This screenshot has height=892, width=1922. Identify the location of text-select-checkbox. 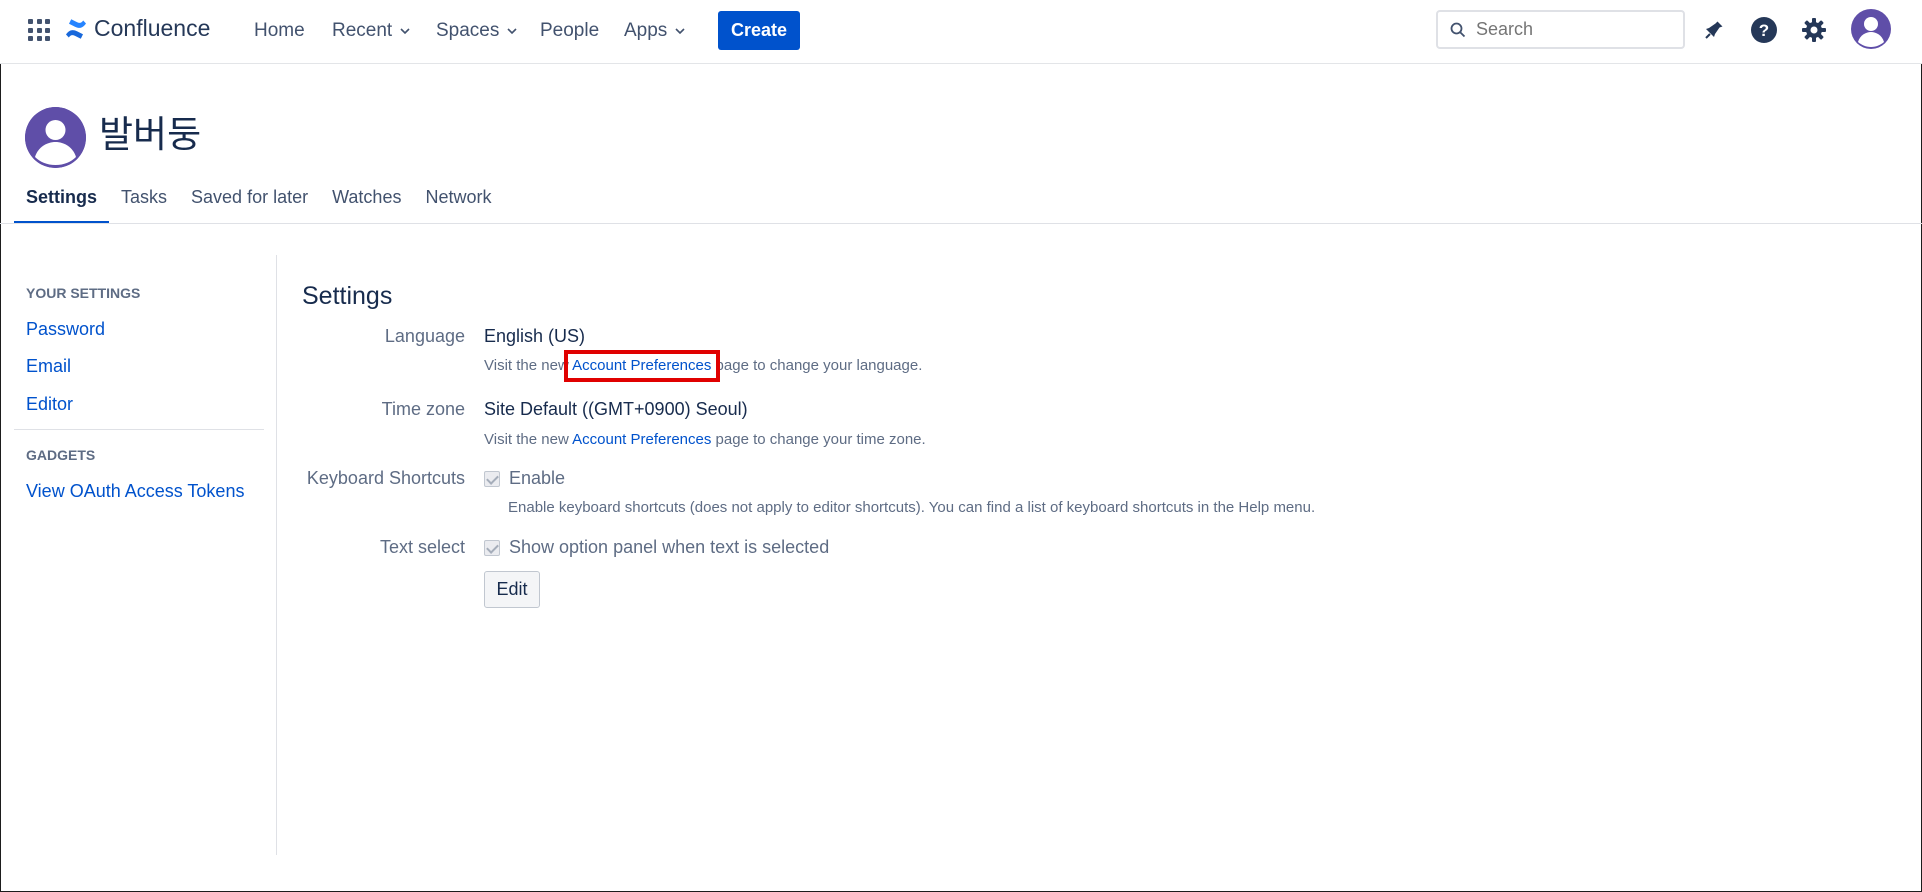
(492, 547).